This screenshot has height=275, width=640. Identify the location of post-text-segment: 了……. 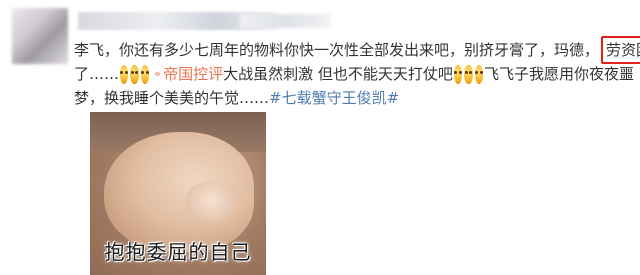
(97, 74).